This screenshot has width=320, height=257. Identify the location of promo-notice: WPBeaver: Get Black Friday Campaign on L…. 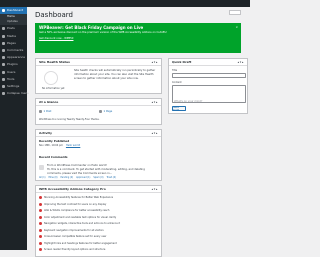
(138, 38).